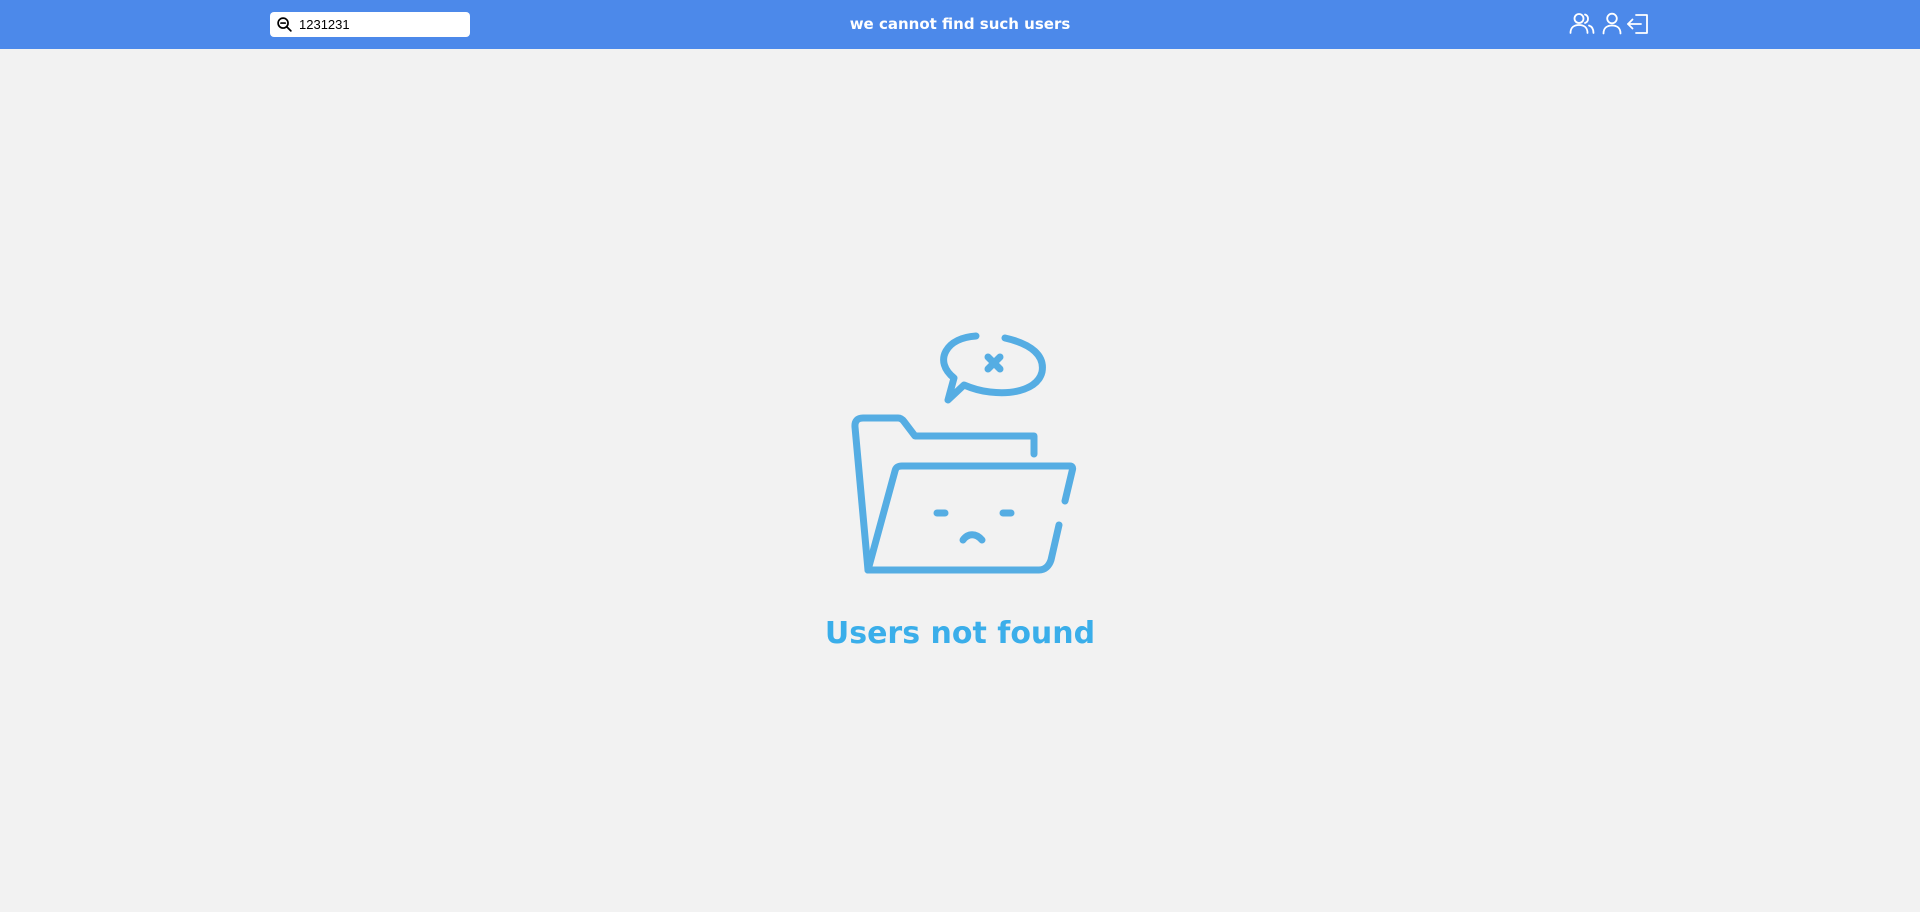 This screenshot has height=912, width=1920. I want to click on user-profile-icon, so click(1612, 24).